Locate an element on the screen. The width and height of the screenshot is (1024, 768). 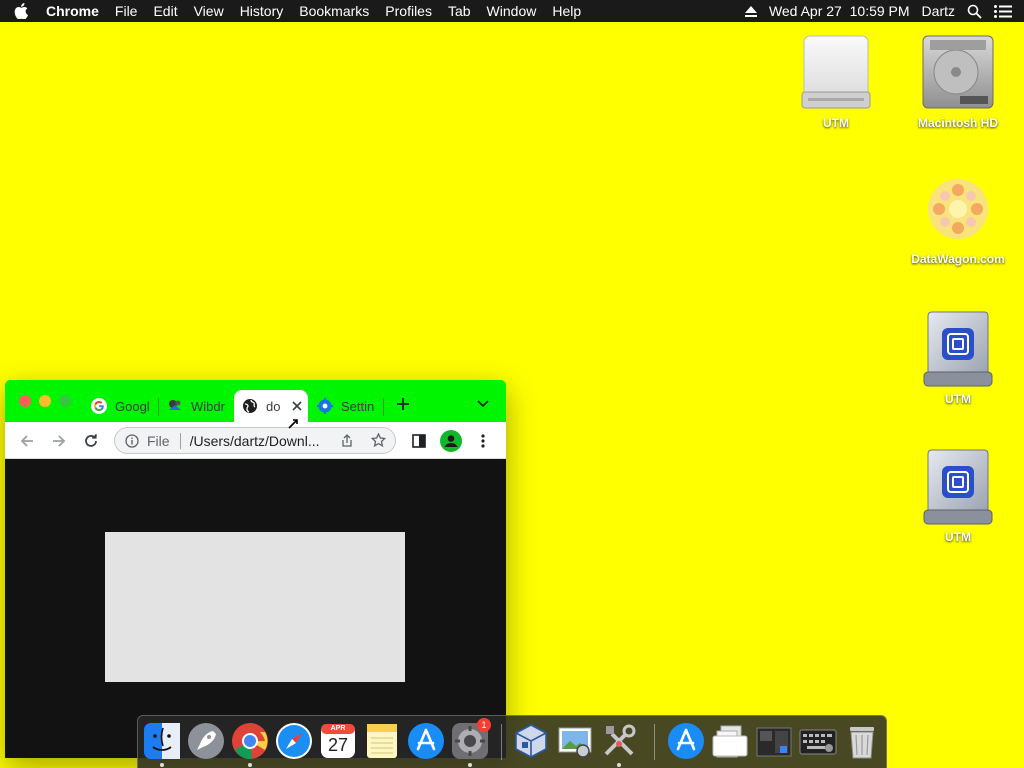
calendar-day: 27 is located at coordinates (338, 745).